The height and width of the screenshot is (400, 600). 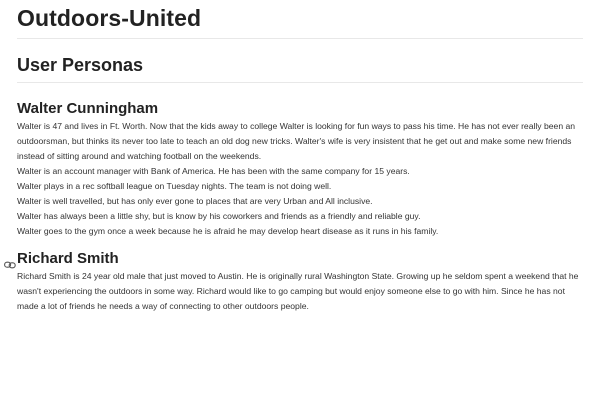 I want to click on section-divider, so click(x=300, y=82).